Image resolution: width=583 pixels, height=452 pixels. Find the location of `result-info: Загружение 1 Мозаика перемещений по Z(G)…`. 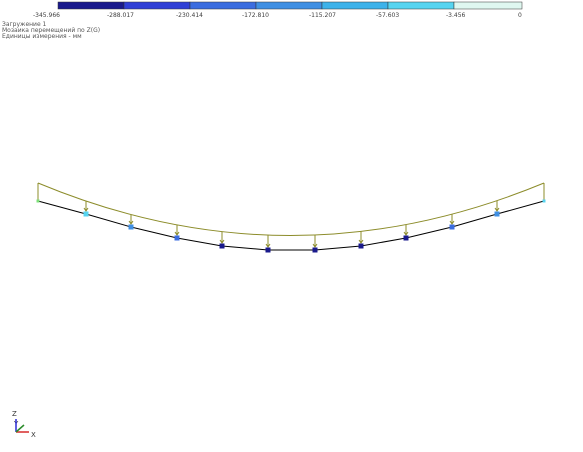

result-info: Загружение 1 Мозаика перемещений по Z(G)… is located at coordinates (51, 30).